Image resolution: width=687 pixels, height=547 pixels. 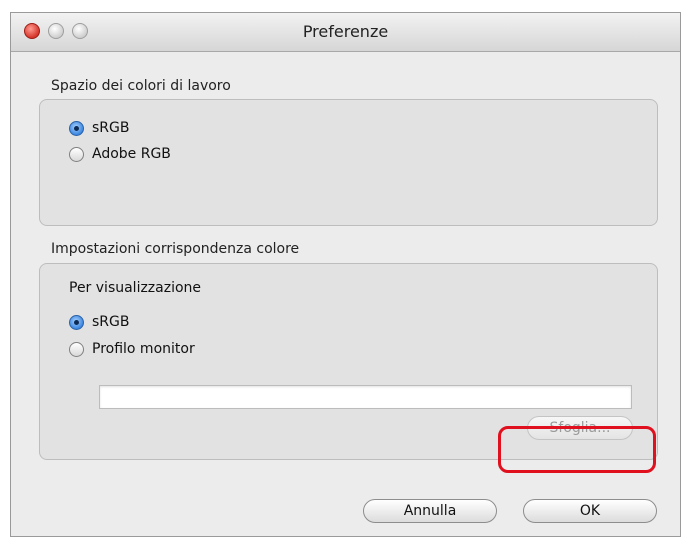 What do you see at coordinates (365, 397) in the screenshot?
I see `profile-path-field` at bounding box center [365, 397].